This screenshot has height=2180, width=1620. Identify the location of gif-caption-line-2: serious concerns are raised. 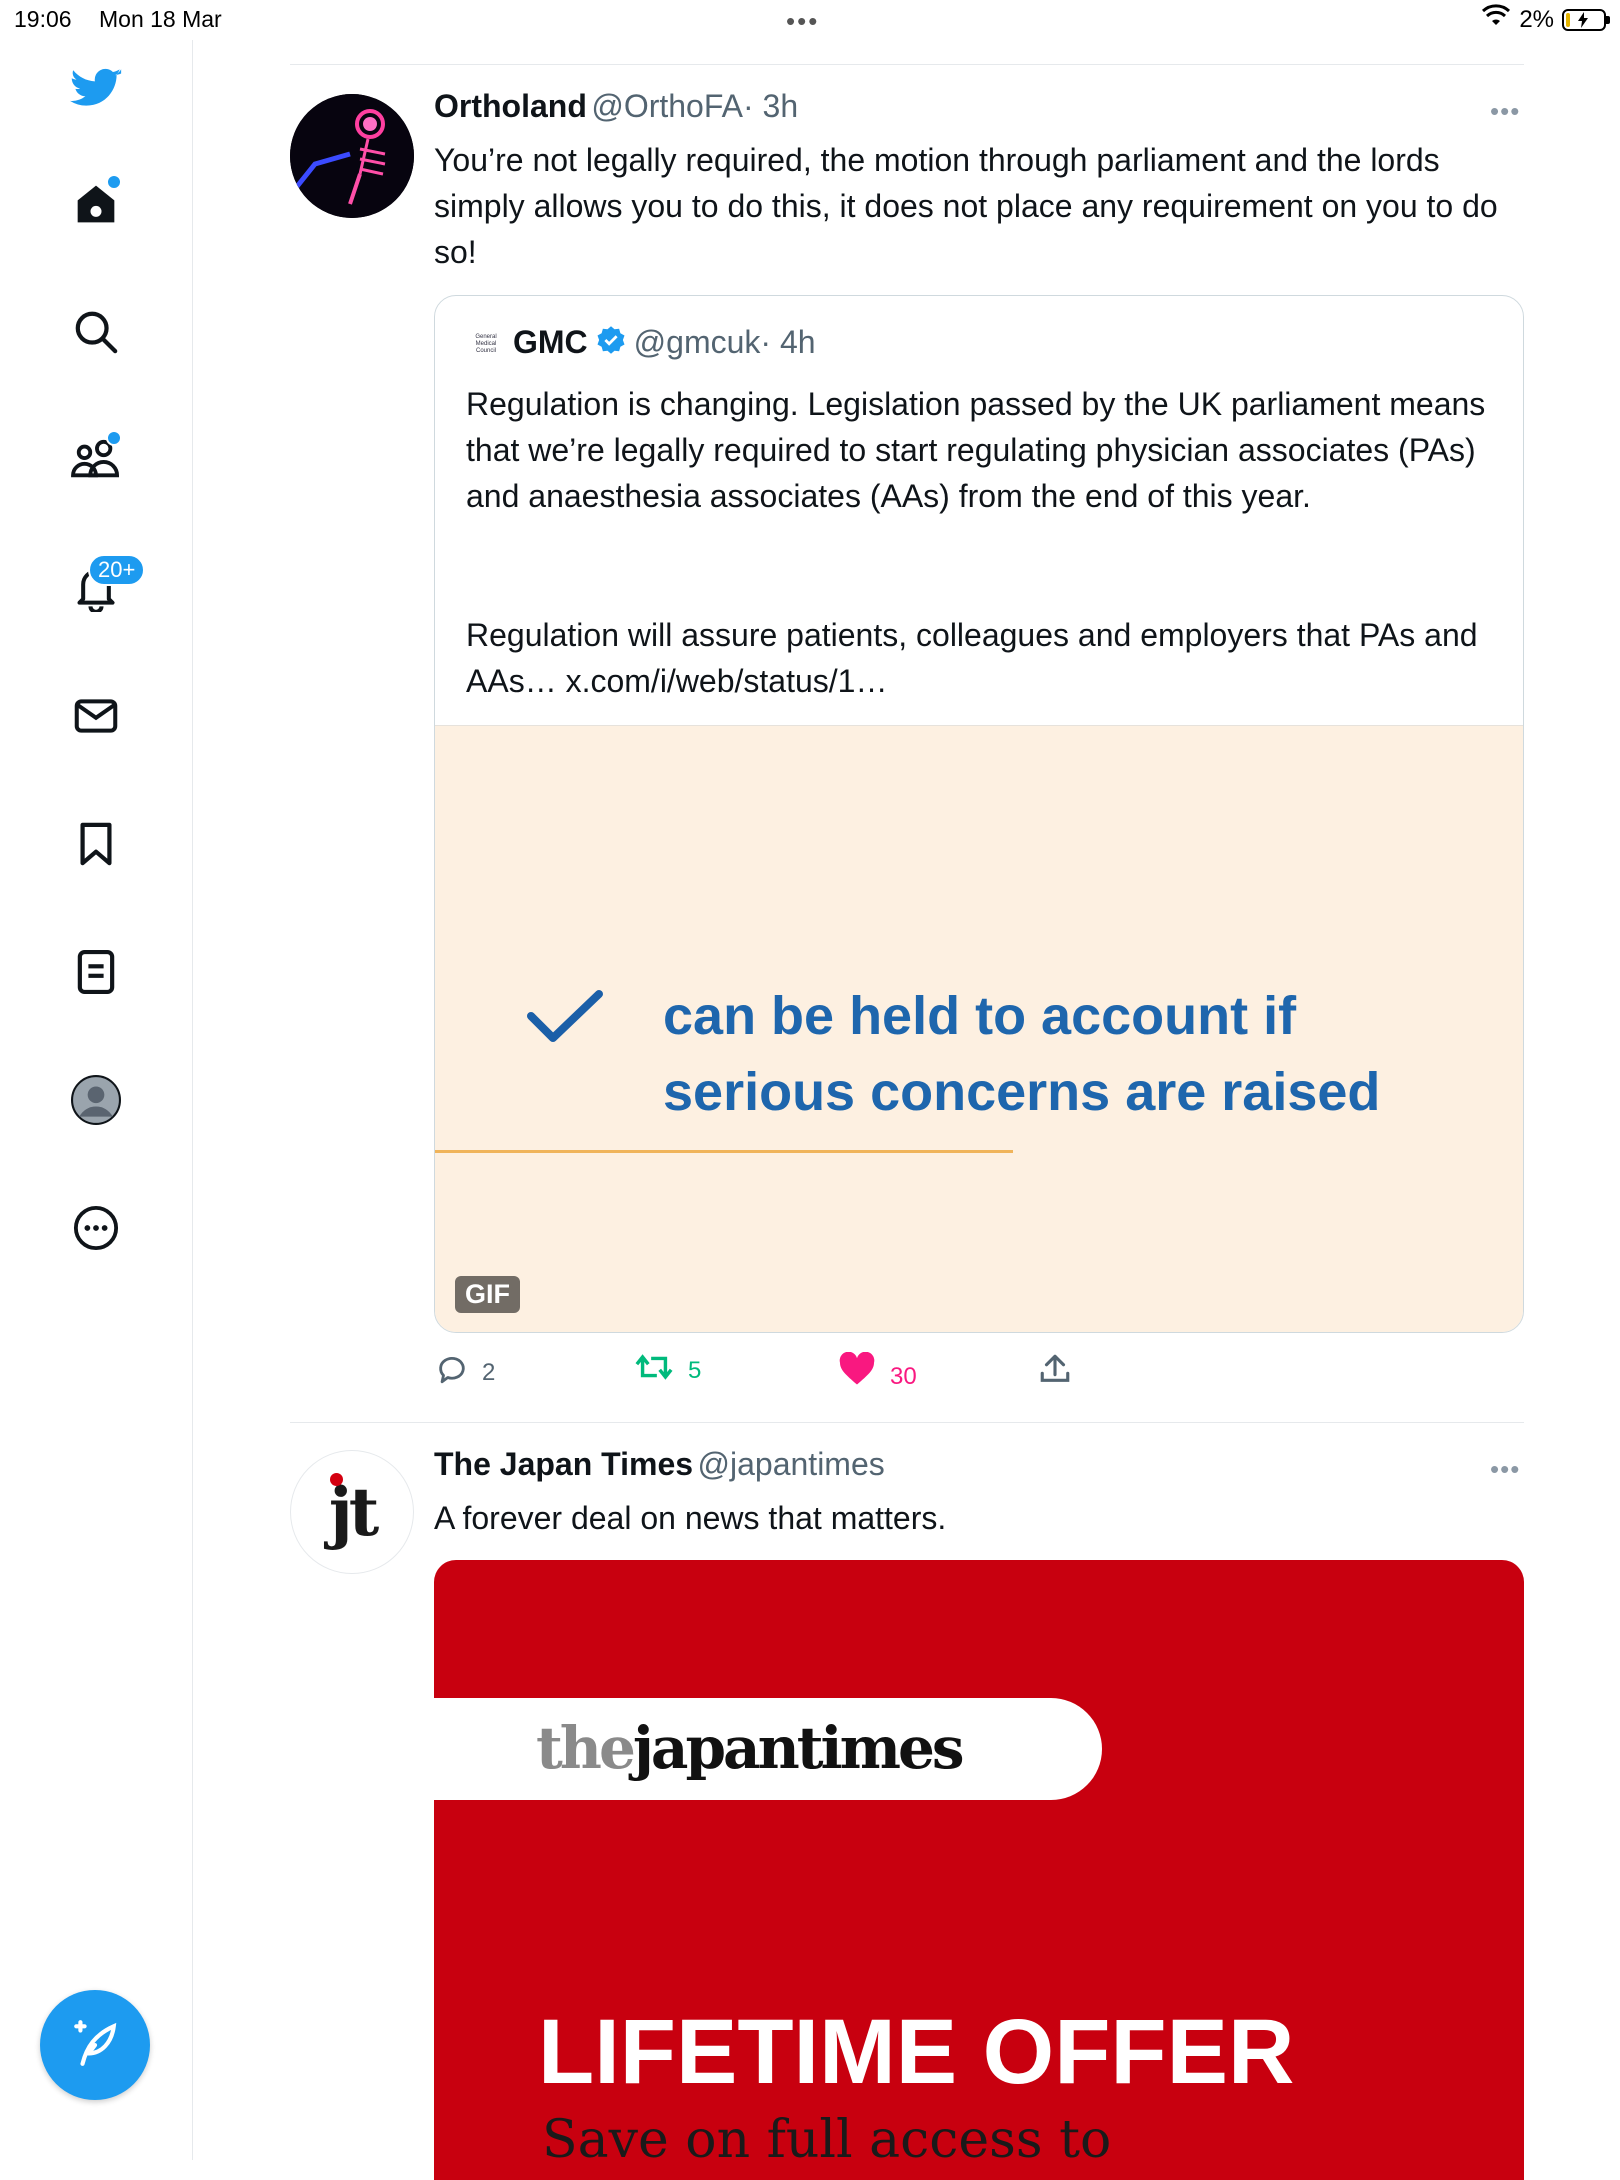
(1022, 1092).